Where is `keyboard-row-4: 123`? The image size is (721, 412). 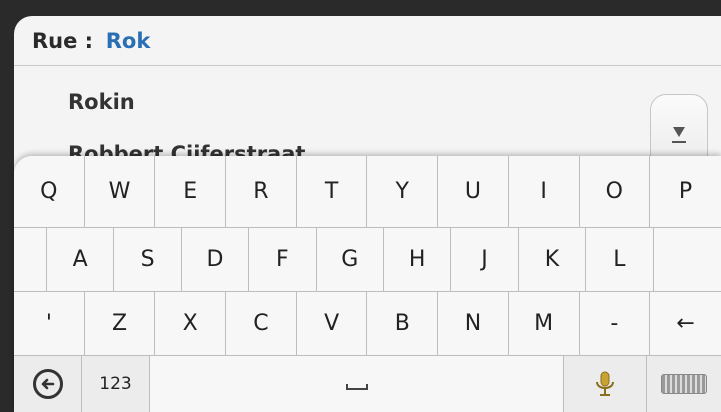 keyboard-row-4: 123 is located at coordinates (367, 384).